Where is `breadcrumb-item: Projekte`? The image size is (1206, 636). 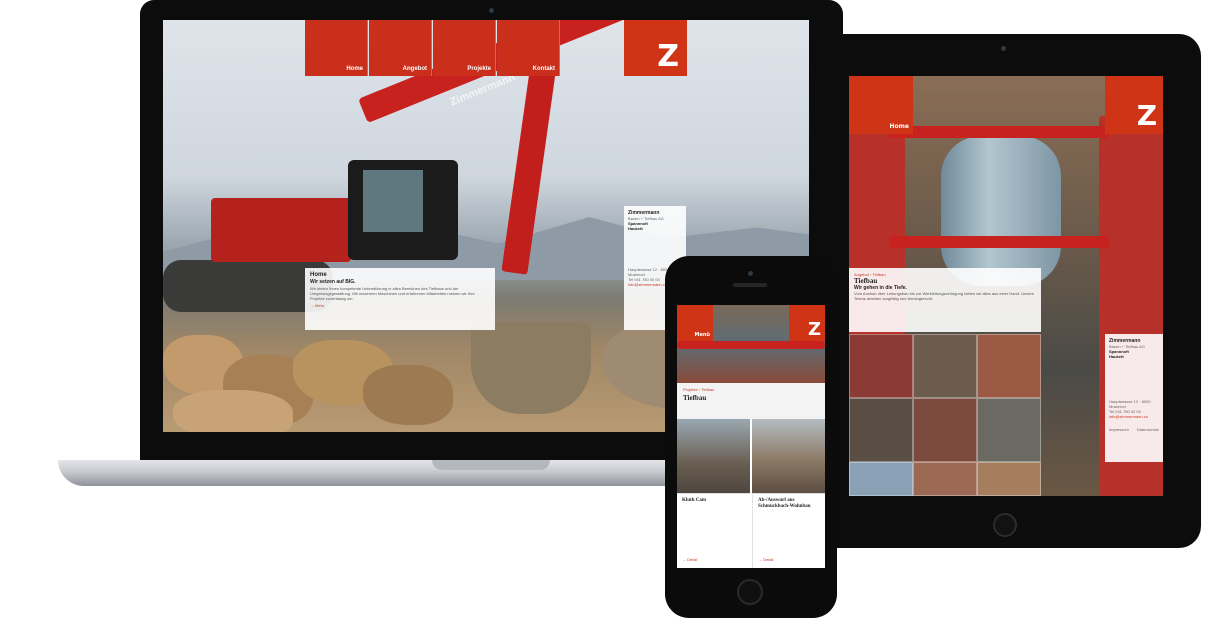 breadcrumb-item: Projekte is located at coordinates (690, 389).